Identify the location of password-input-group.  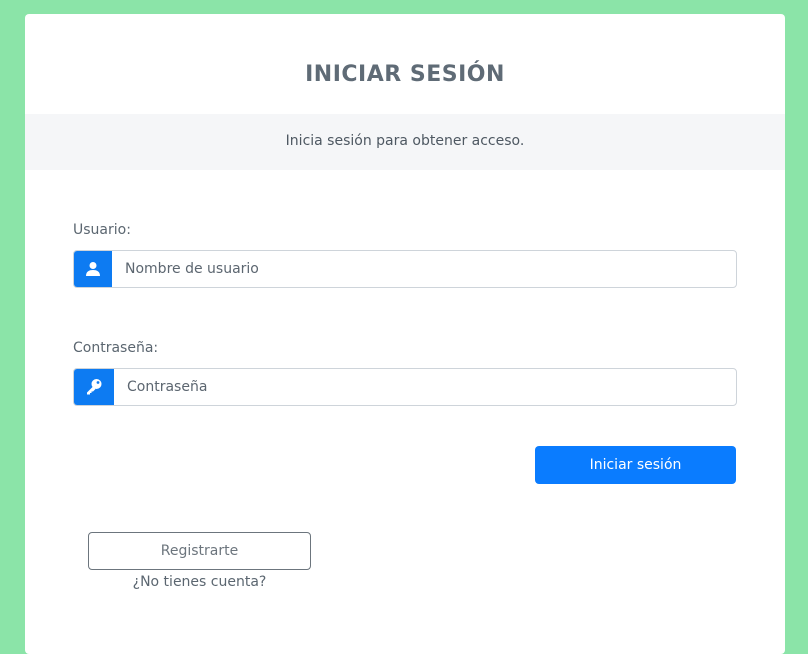
(405, 387).